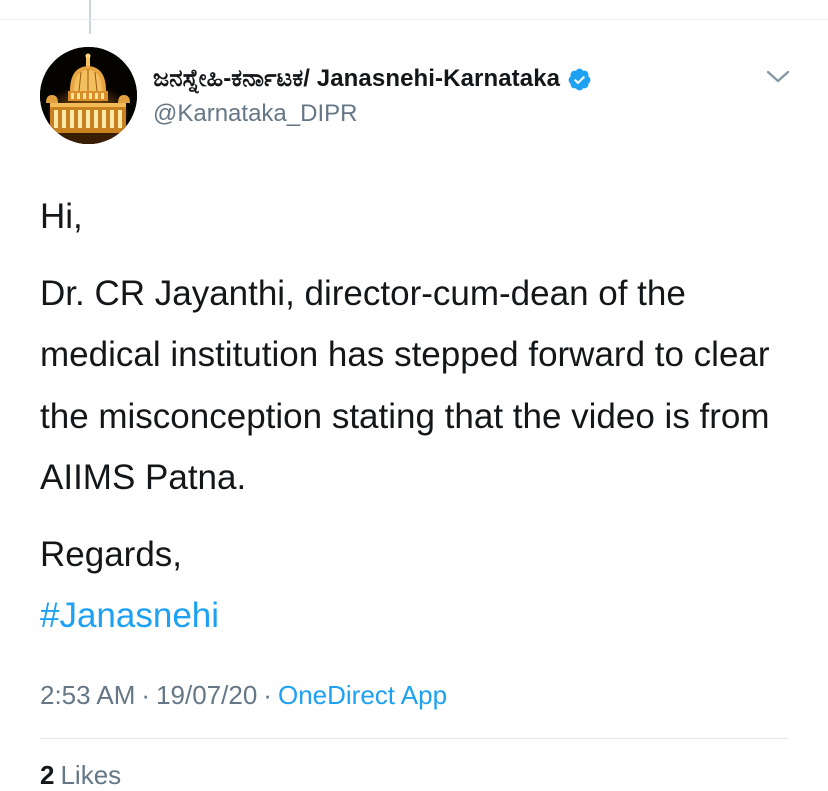 The height and width of the screenshot is (791, 828). I want to click on likes-count: 2, so click(47, 775).